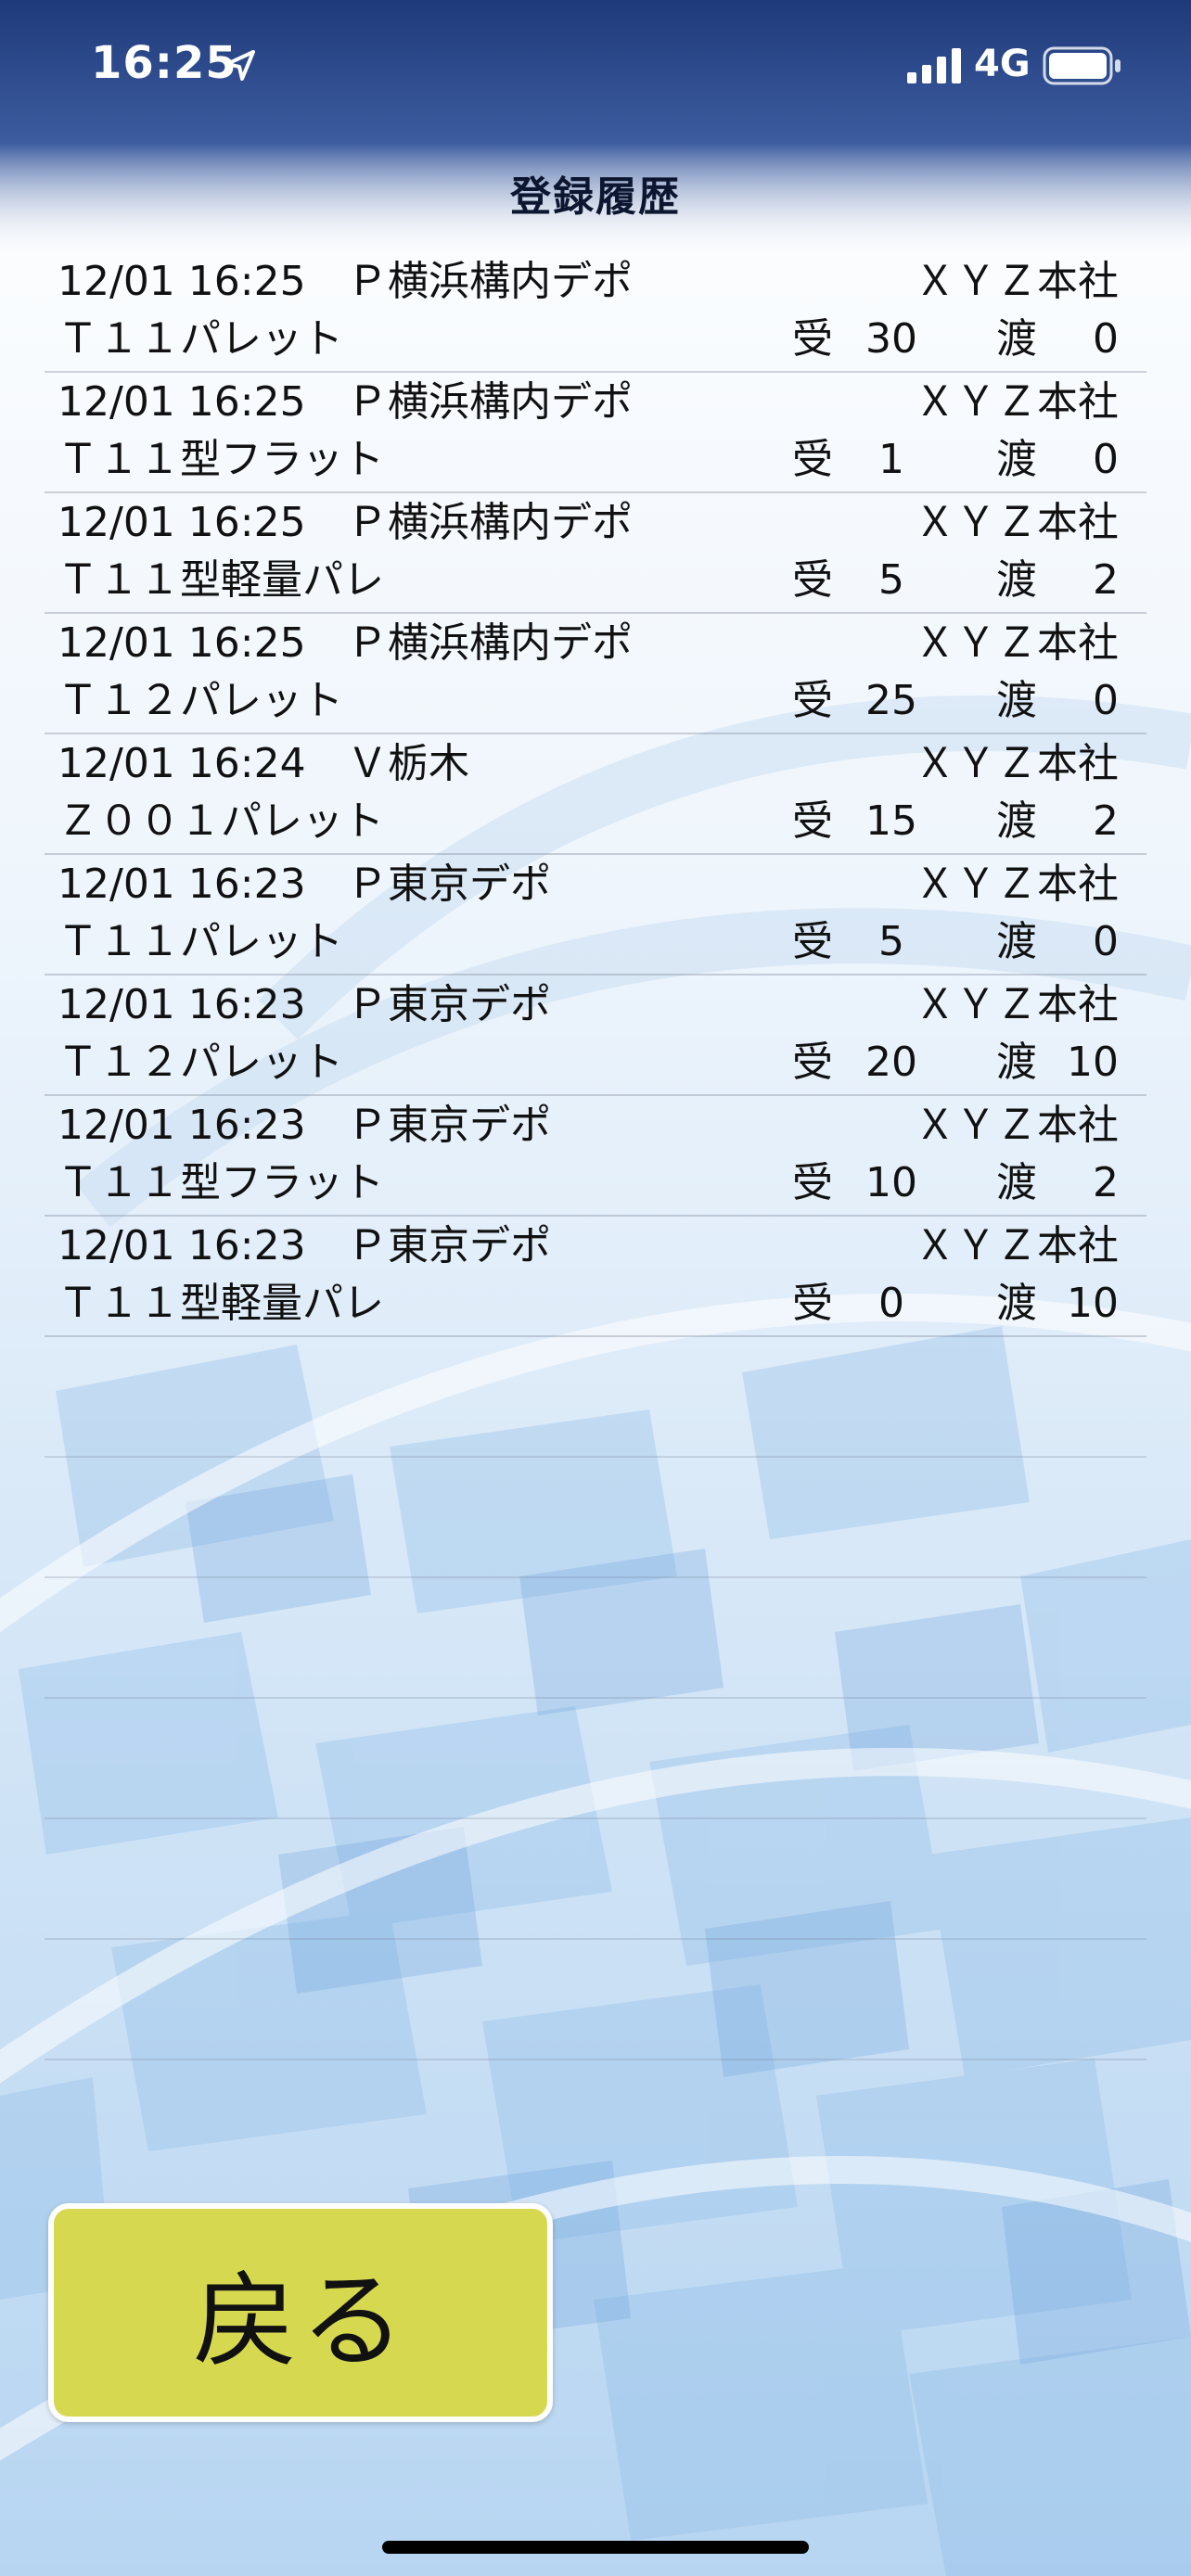 This screenshot has width=1191, height=2576. Describe the element at coordinates (300, 2322) in the screenshot. I see `back-button-label: 戻る` at that location.